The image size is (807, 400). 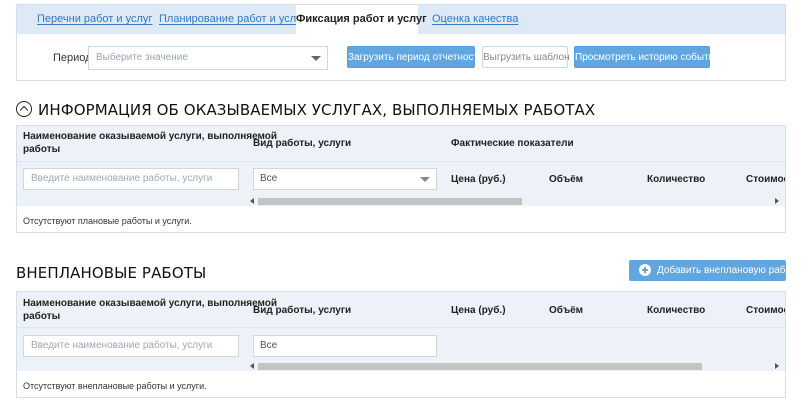 What do you see at coordinates (729, 270) in the screenshot?
I see `add-unplanned-work-label: Добавить внеплановую работу` at bounding box center [729, 270].